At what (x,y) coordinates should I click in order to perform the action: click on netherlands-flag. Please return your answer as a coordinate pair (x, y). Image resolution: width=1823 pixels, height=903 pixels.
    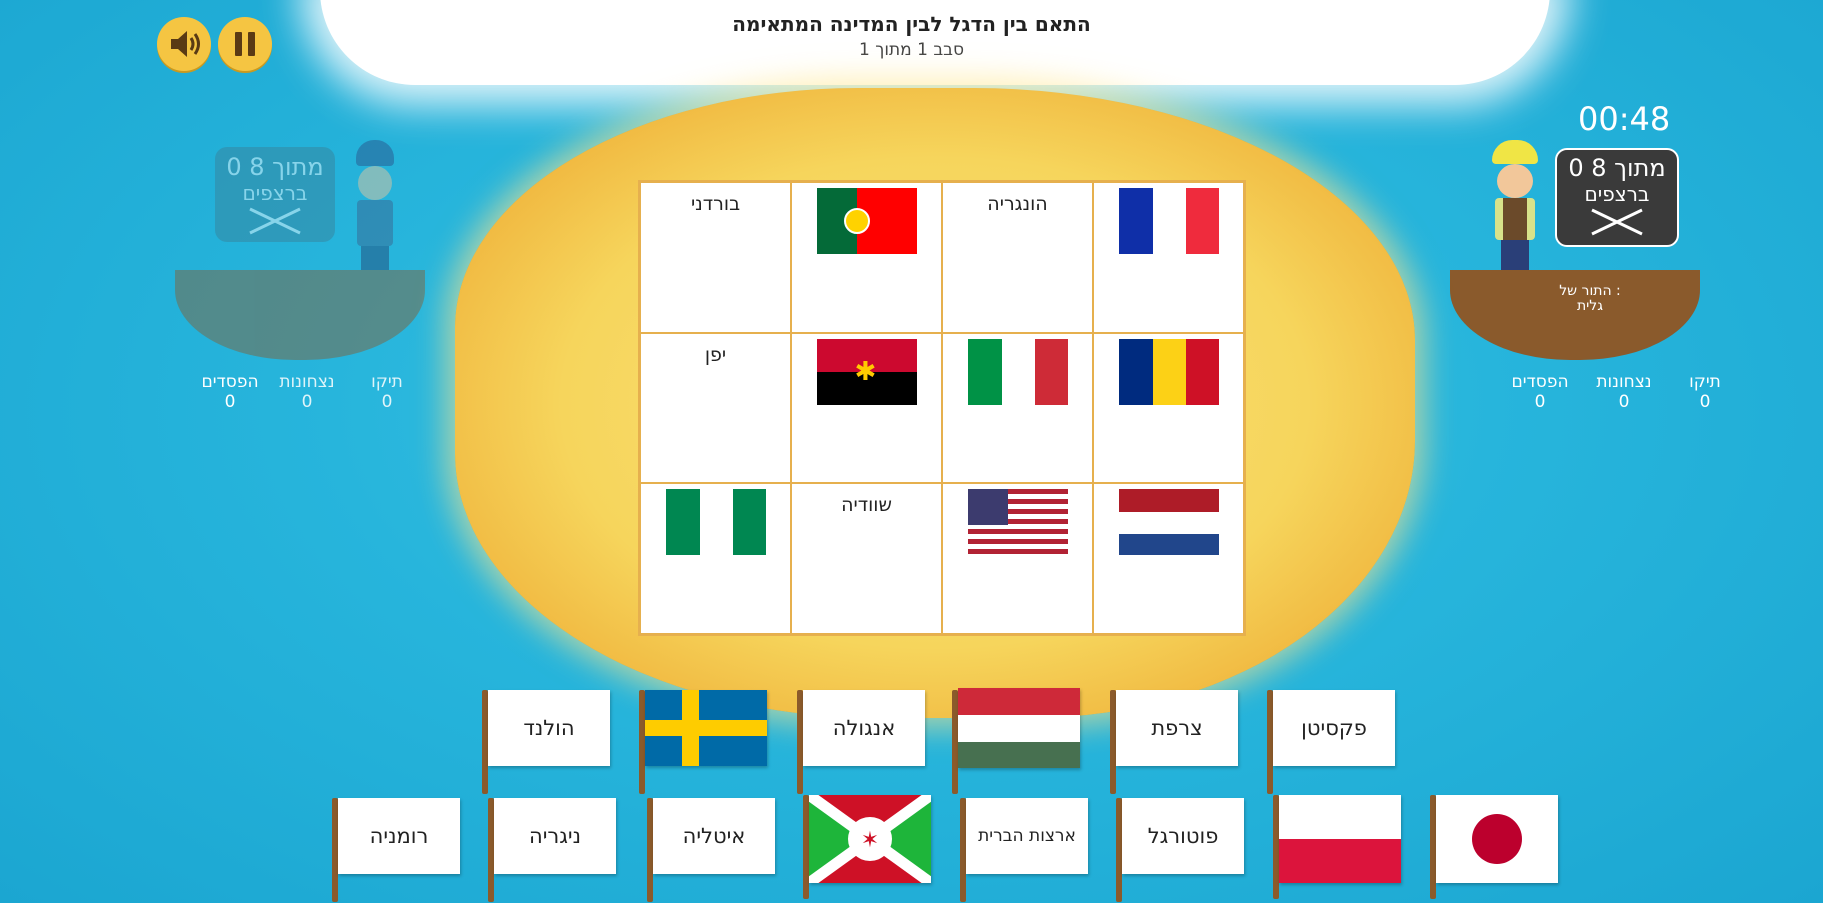
    Looking at the image, I should click on (1168, 522).